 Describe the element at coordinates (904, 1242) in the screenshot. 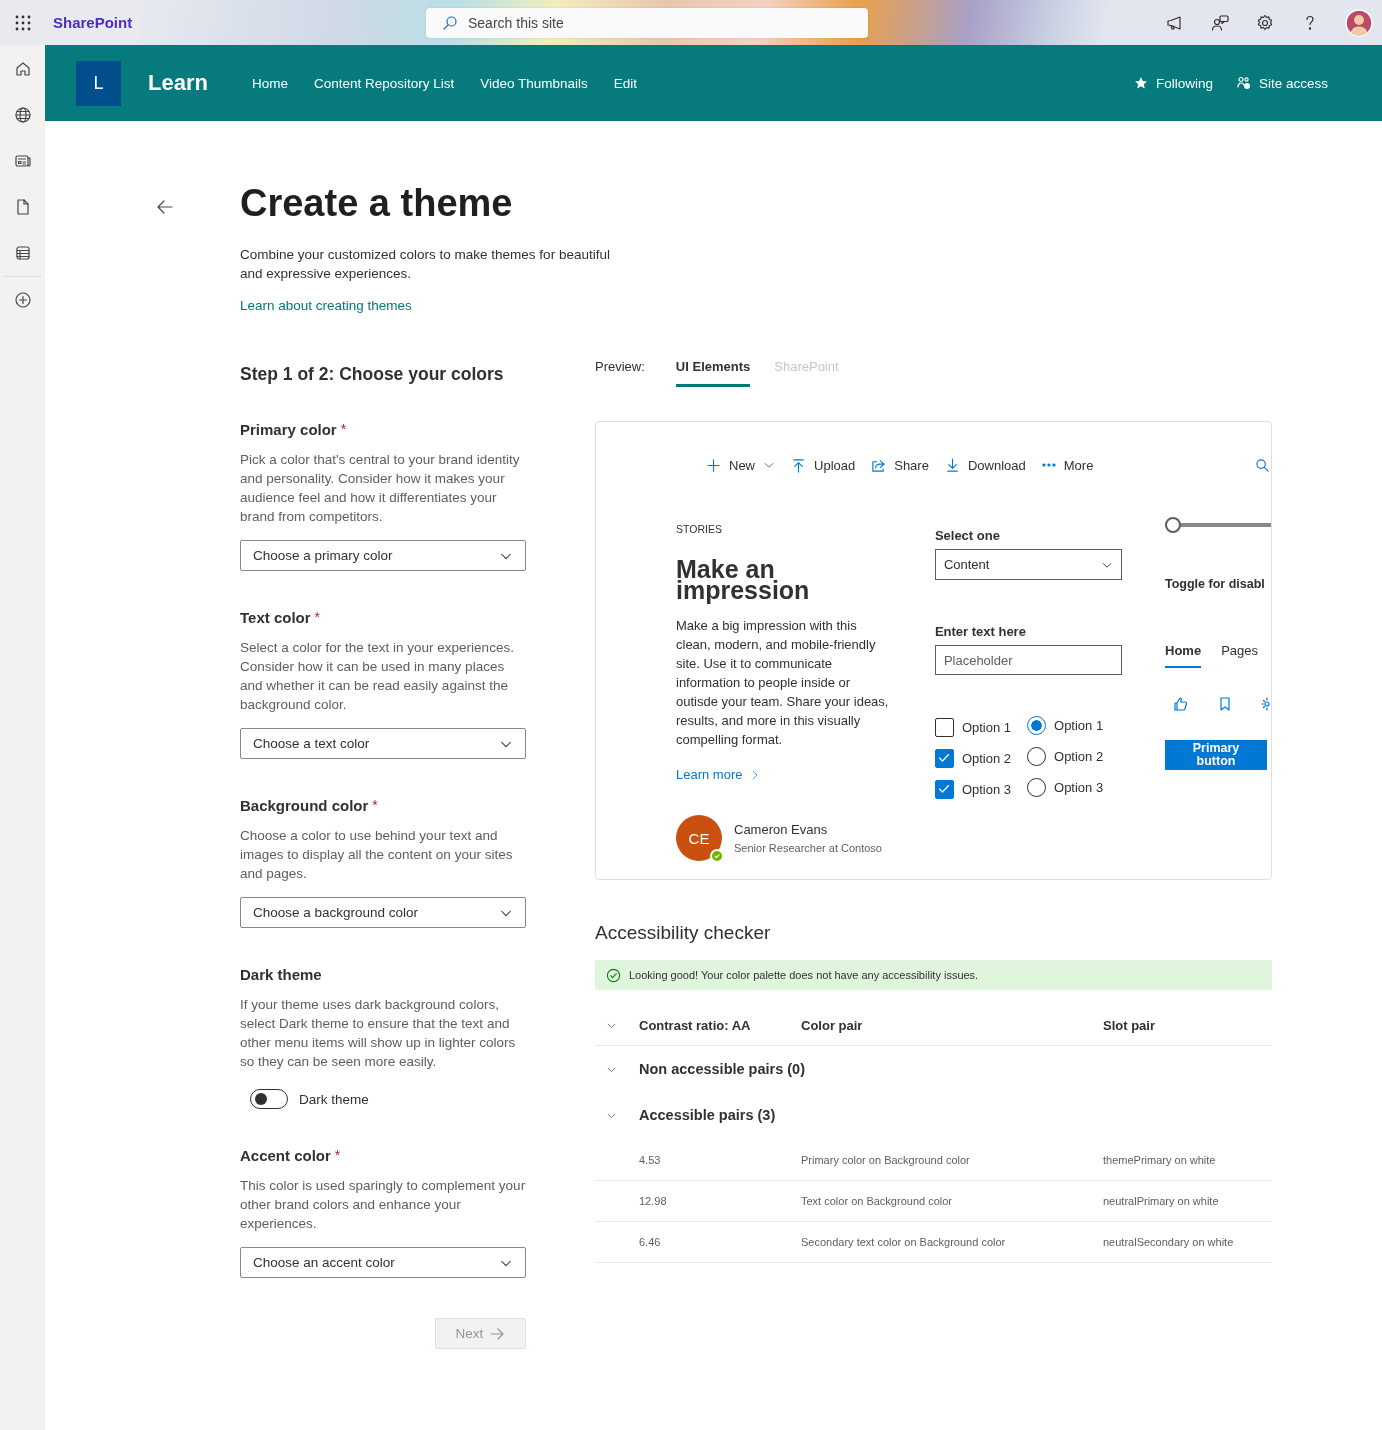

I see `table-cell-text: Secondary text color on Background color` at that location.